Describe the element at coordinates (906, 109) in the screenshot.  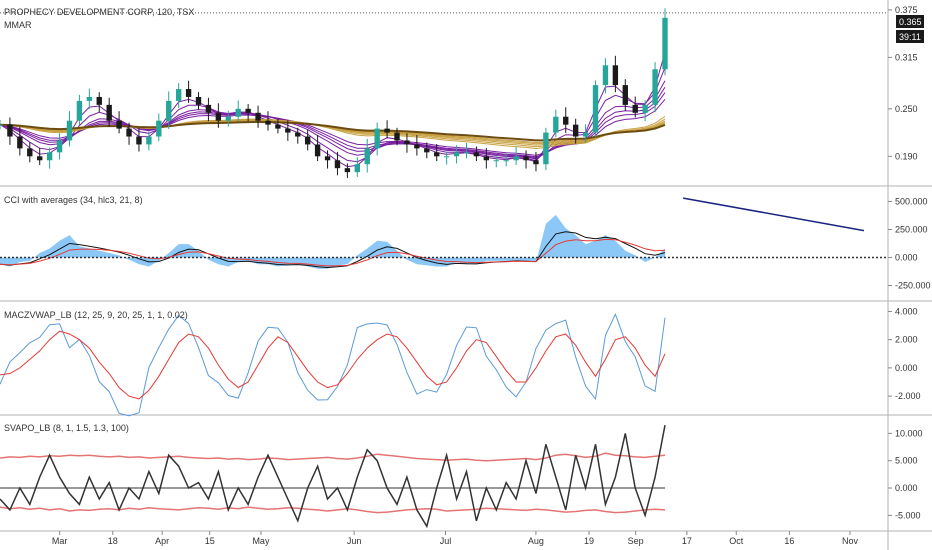
I see `y-tick-label: 0.250` at that location.